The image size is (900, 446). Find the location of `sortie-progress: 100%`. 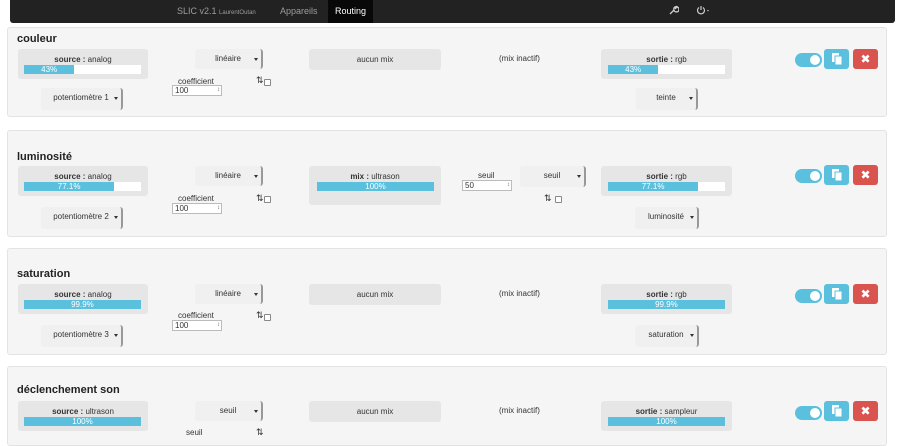

sortie-progress: 100% is located at coordinates (666, 421).